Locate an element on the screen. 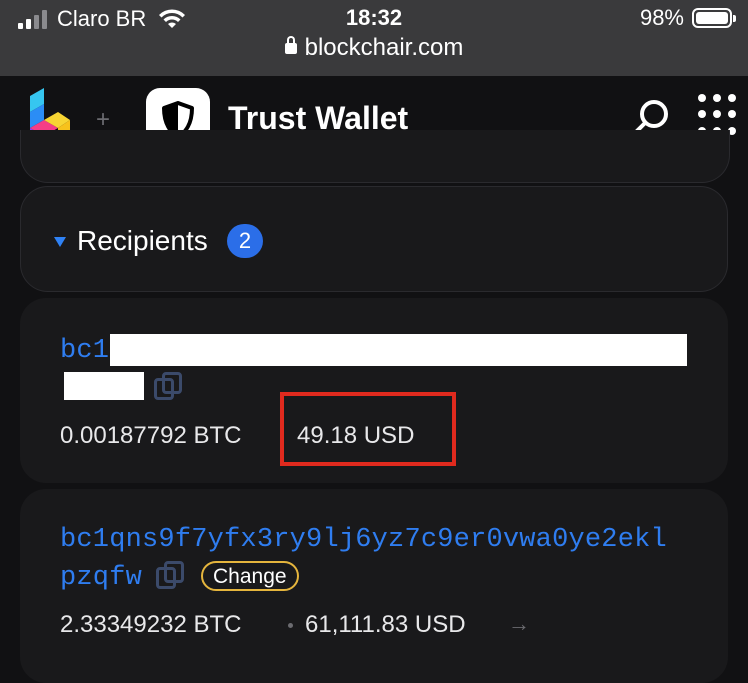 This screenshot has width=748, height=683. lock-icon is located at coordinates (290, 45).